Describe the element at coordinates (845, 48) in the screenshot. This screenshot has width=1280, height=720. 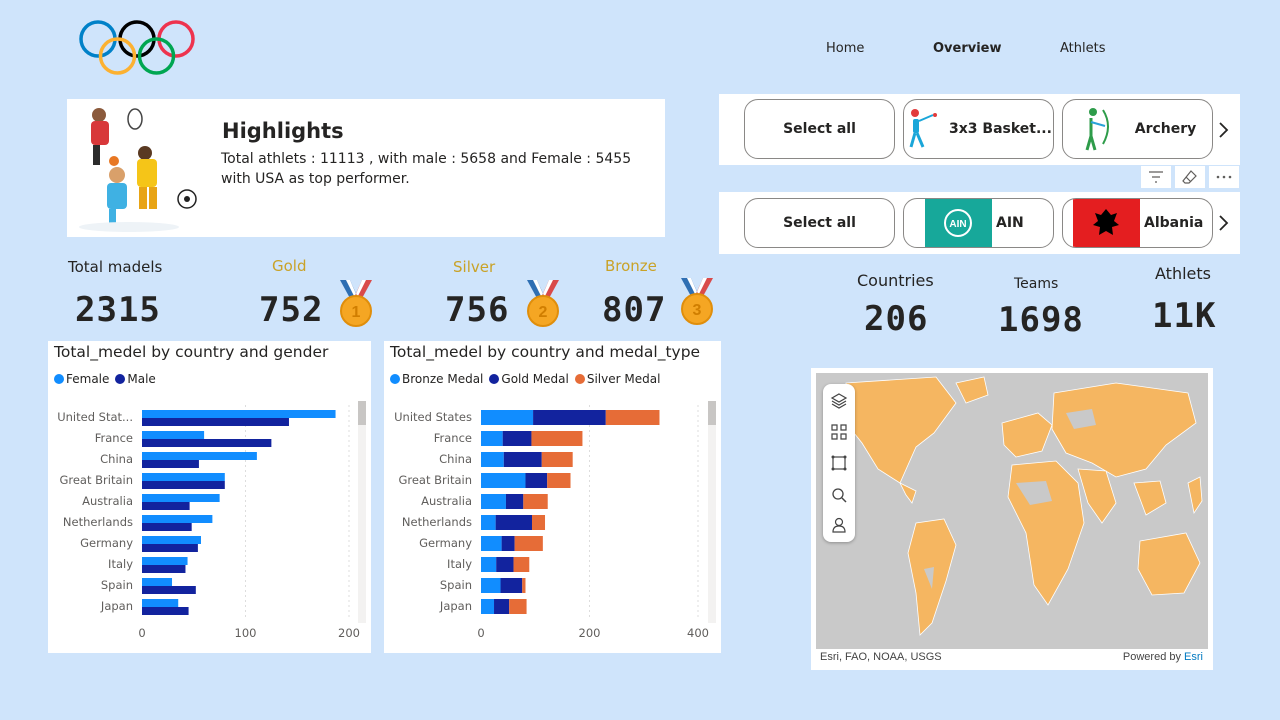
I see `nav-home: Home` at that location.